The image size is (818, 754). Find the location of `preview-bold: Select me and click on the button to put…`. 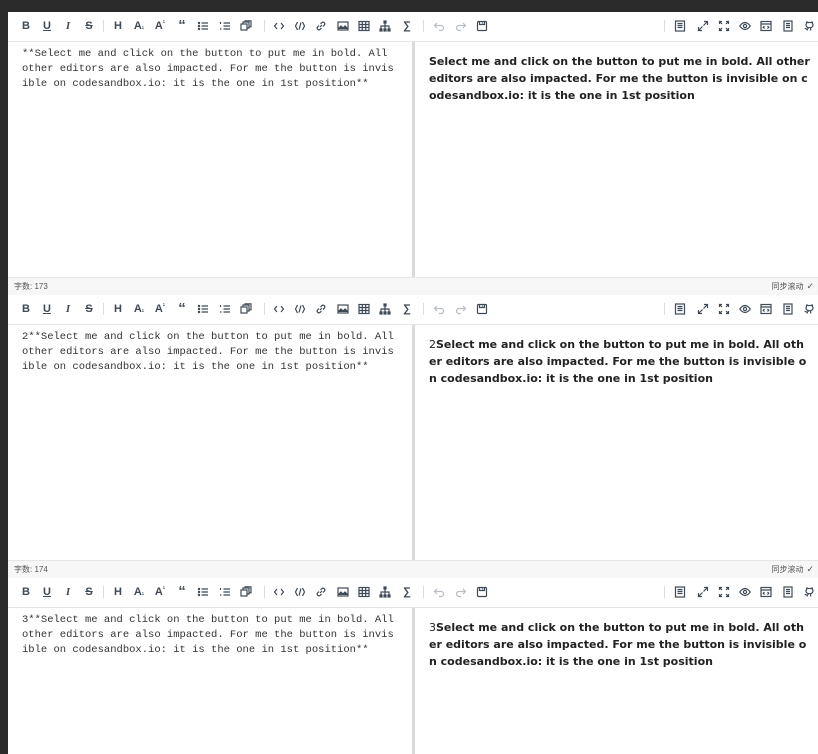

preview-bold: Select me and click on the button to put… is located at coordinates (618, 361).